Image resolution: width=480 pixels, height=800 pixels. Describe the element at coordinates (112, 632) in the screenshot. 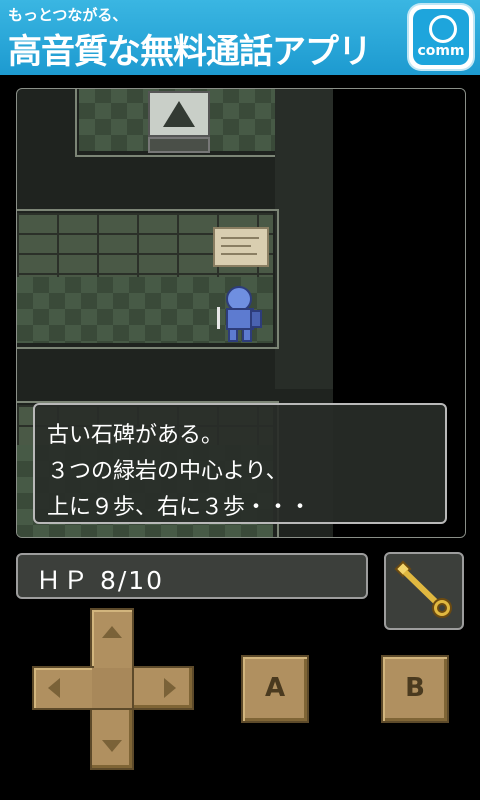

I see `up-arrow-icon` at that location.